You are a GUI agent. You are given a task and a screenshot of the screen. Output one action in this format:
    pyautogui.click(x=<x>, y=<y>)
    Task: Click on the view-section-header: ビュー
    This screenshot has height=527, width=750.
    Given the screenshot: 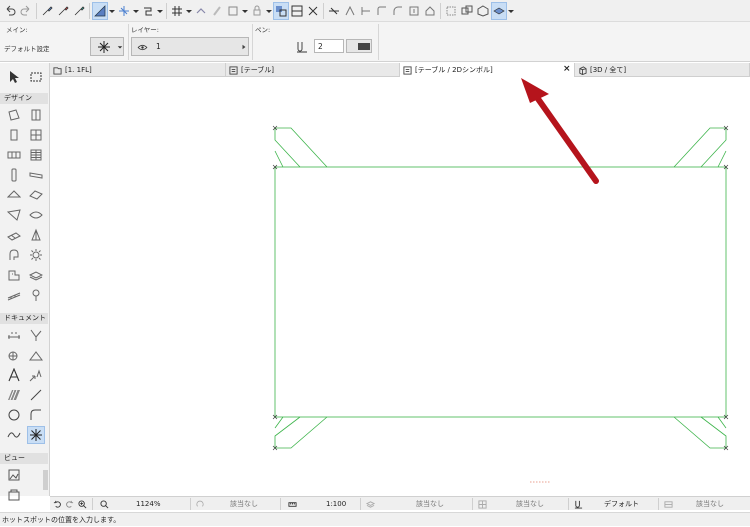 What is the action you would take?
    pyautogui.click(x=24, y=458)
    